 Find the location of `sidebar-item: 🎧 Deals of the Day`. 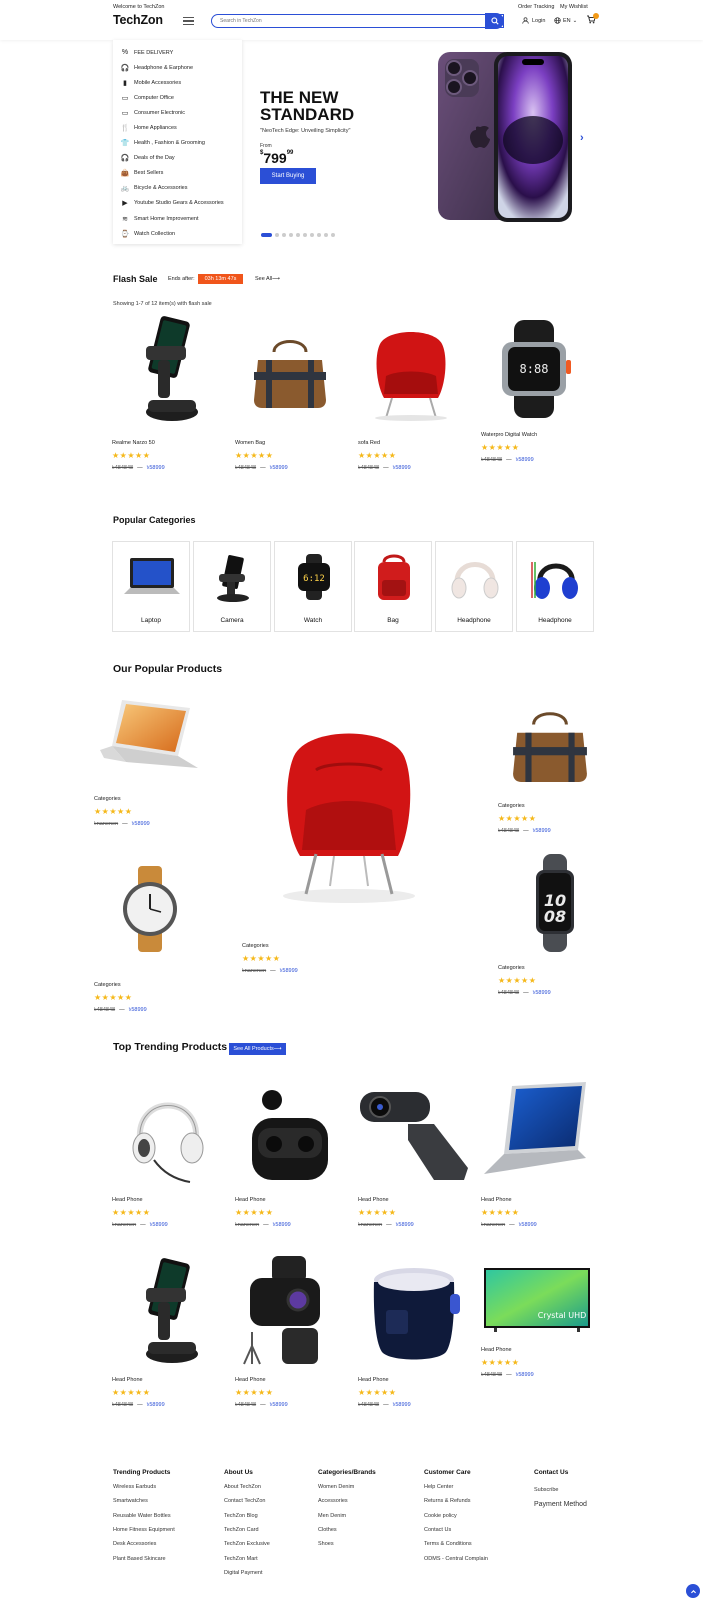

sidebar-item: 🎧 Deals of the Day is located at coordinates (177, 158).